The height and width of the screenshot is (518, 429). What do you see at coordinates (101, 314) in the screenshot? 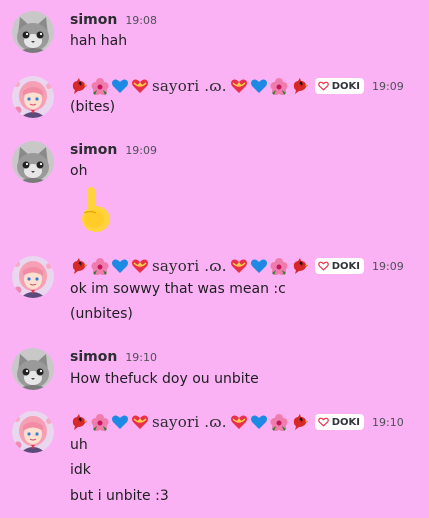
I see `message-text: (unbites)` at bounding box center [101, 314].